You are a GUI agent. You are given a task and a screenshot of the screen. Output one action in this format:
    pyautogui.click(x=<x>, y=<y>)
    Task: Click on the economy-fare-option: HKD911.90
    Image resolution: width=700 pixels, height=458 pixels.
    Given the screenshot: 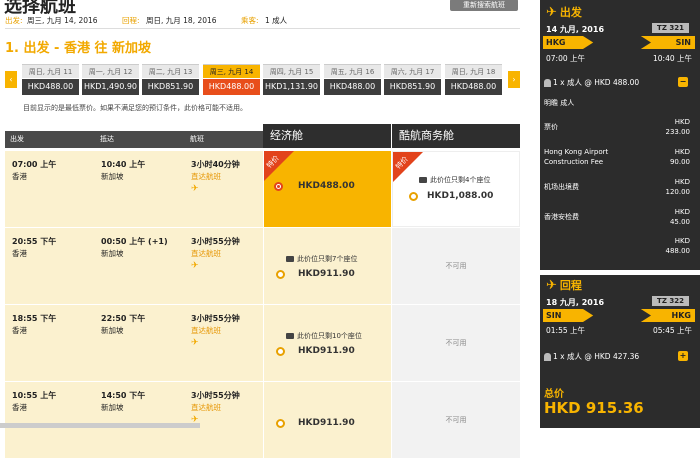 What is the action you would take?
    pyautogui.click(x=327, y=420)
    